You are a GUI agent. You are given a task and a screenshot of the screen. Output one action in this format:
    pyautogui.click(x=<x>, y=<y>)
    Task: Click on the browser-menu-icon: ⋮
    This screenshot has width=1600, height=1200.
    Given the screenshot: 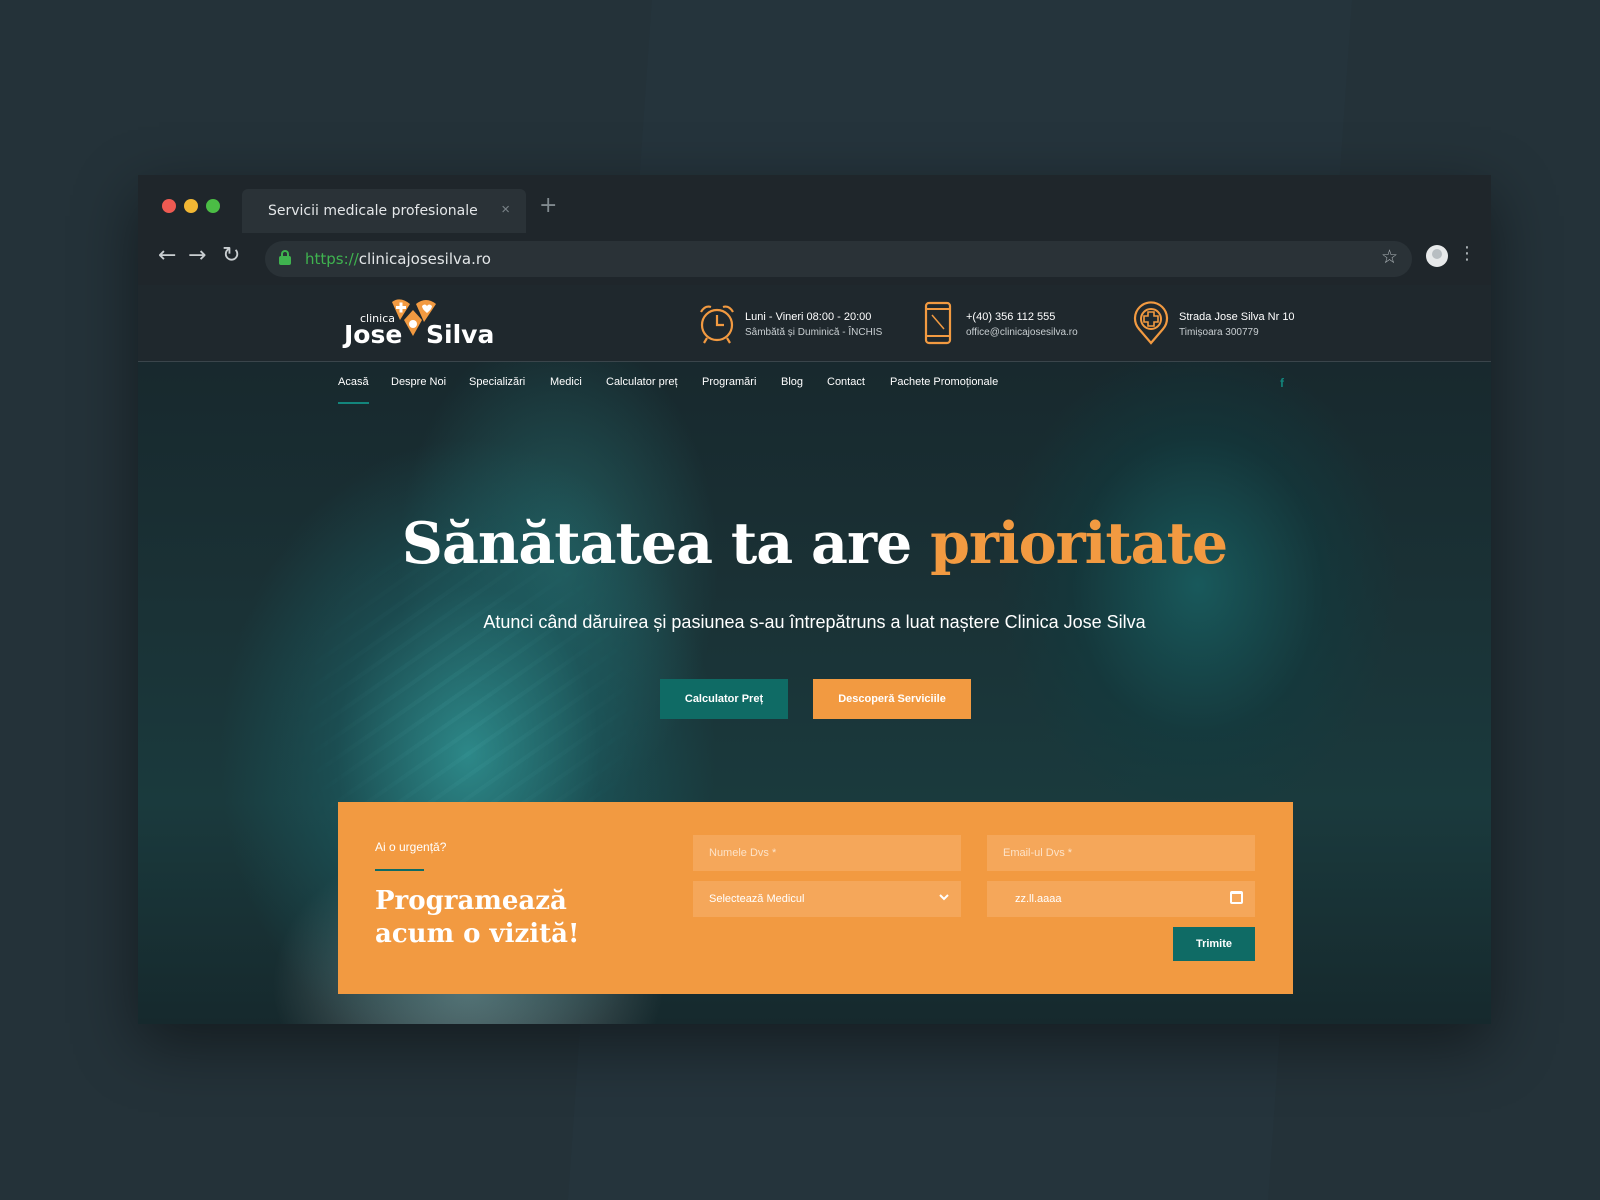 What is the action you would take?
    pyautogui.click(x=1467, y=253)
    